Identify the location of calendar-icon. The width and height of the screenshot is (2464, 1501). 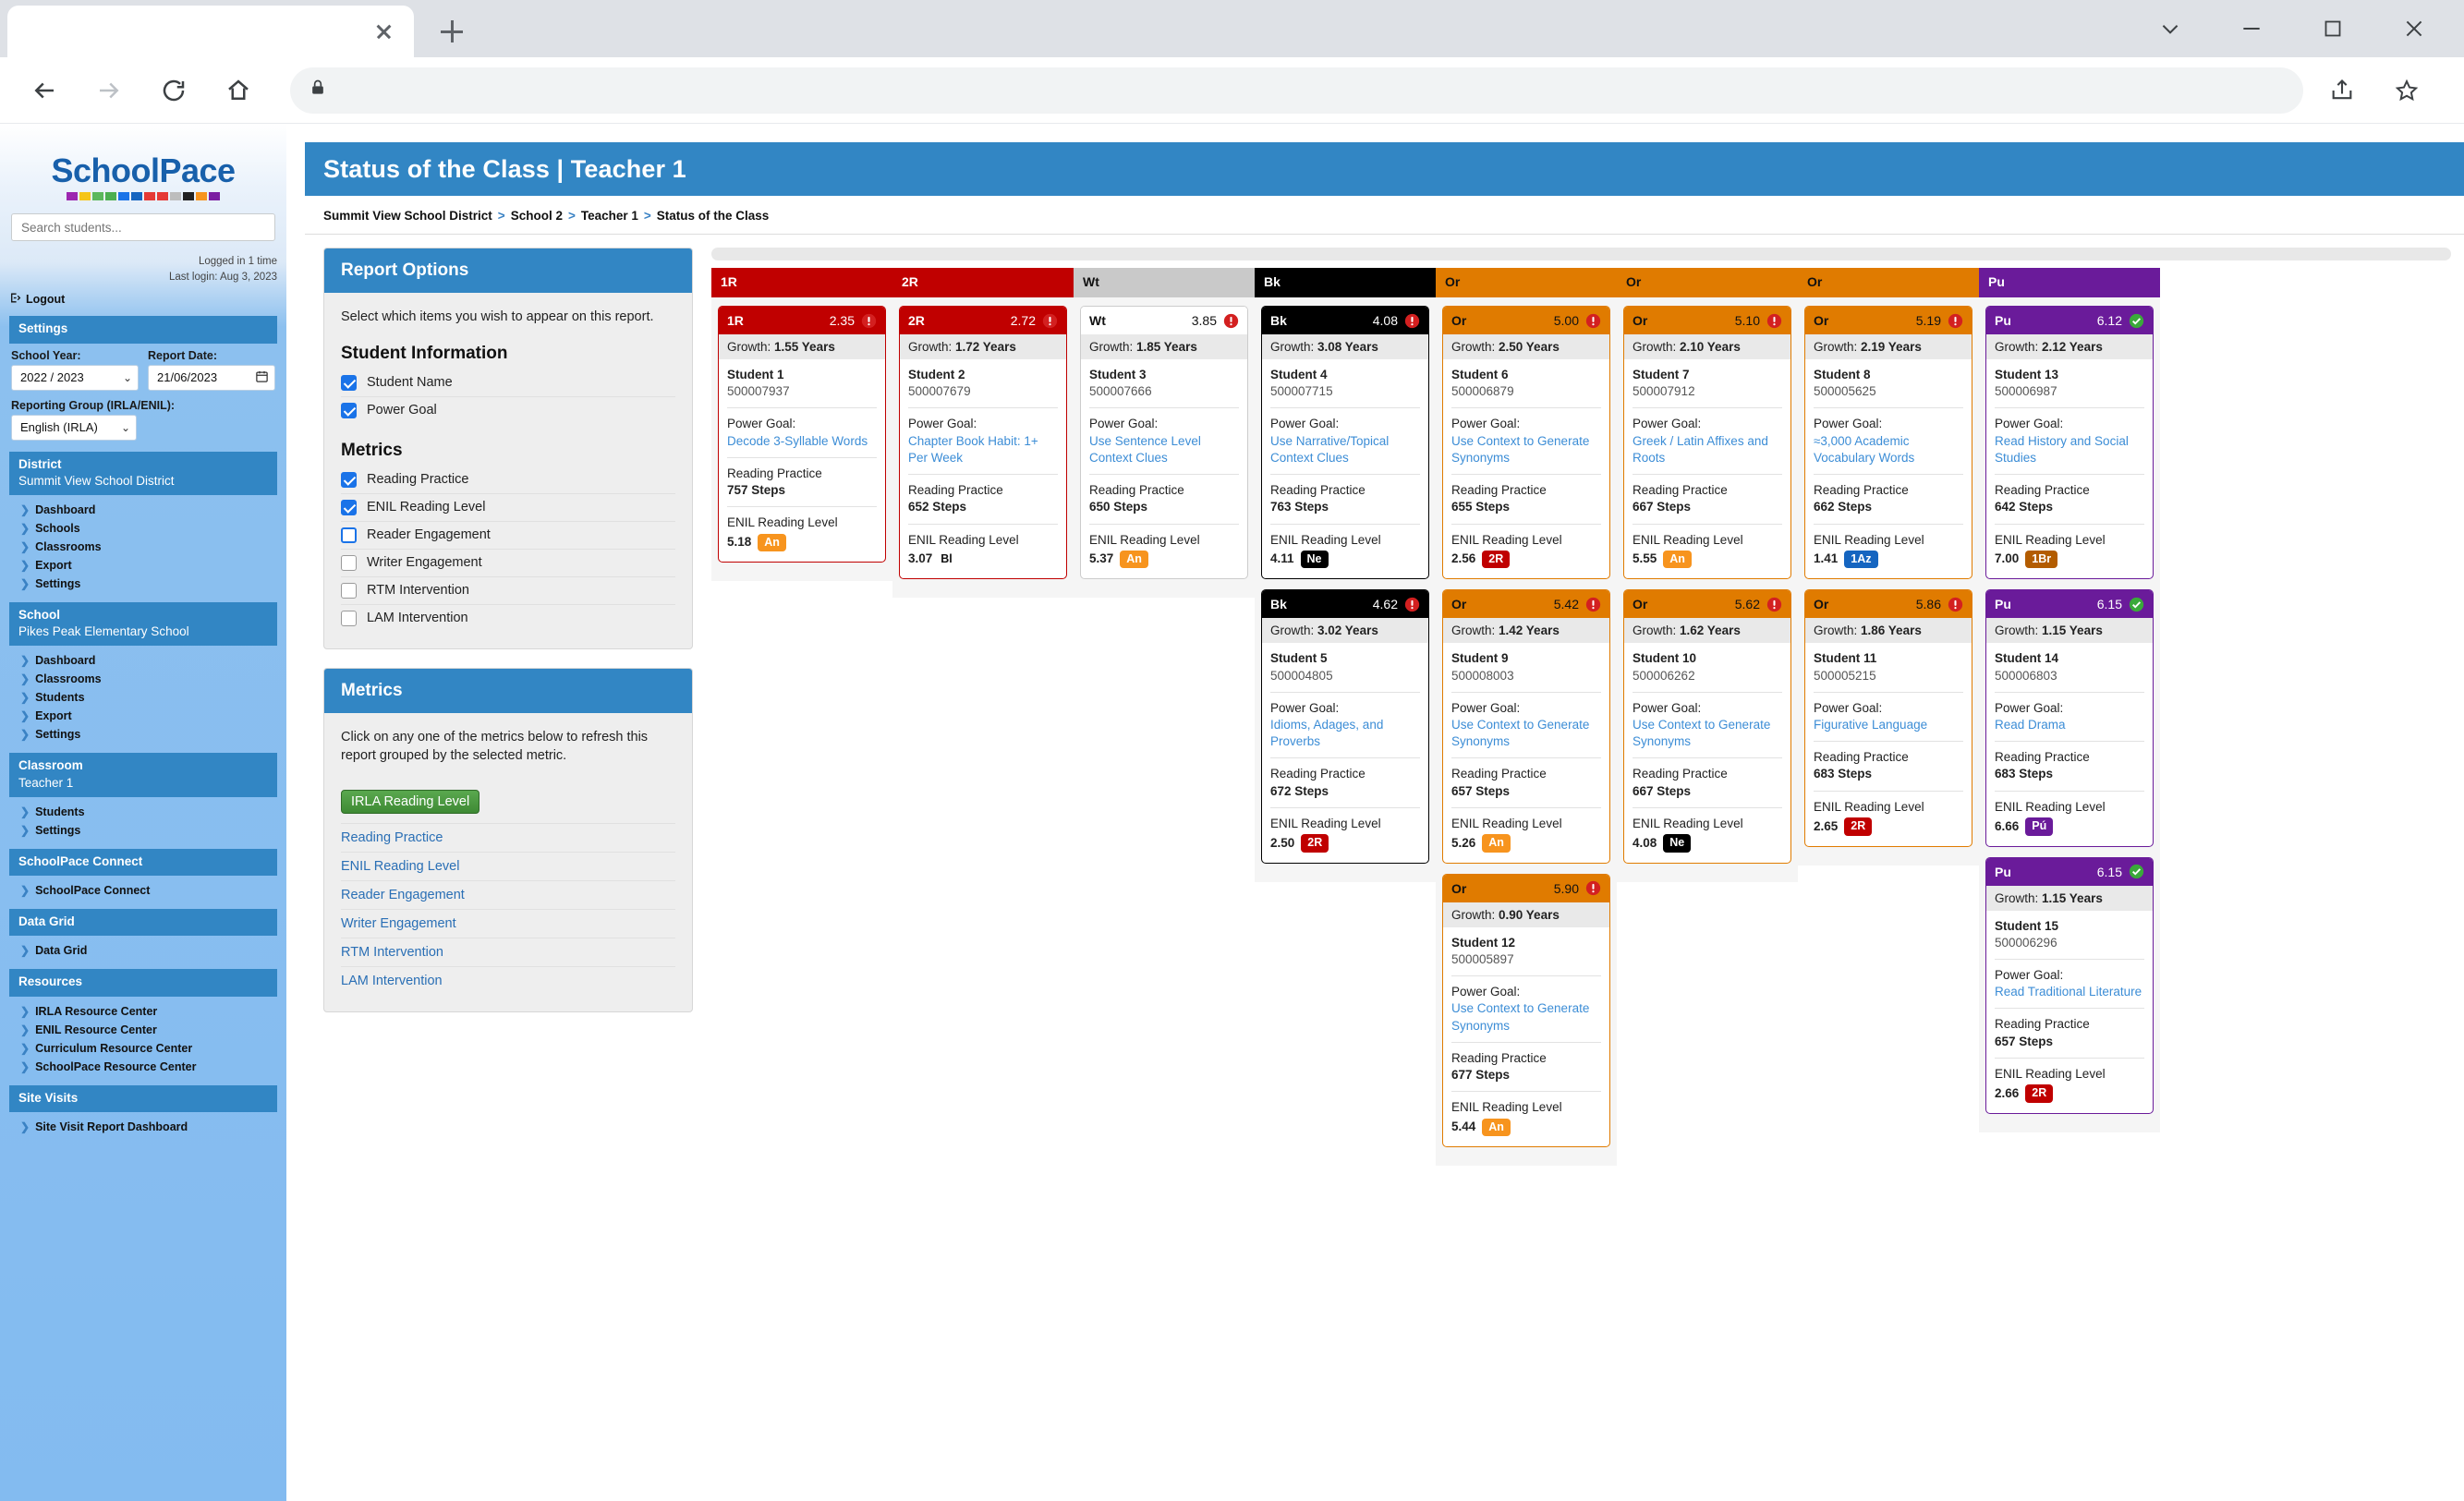
(262, 377).